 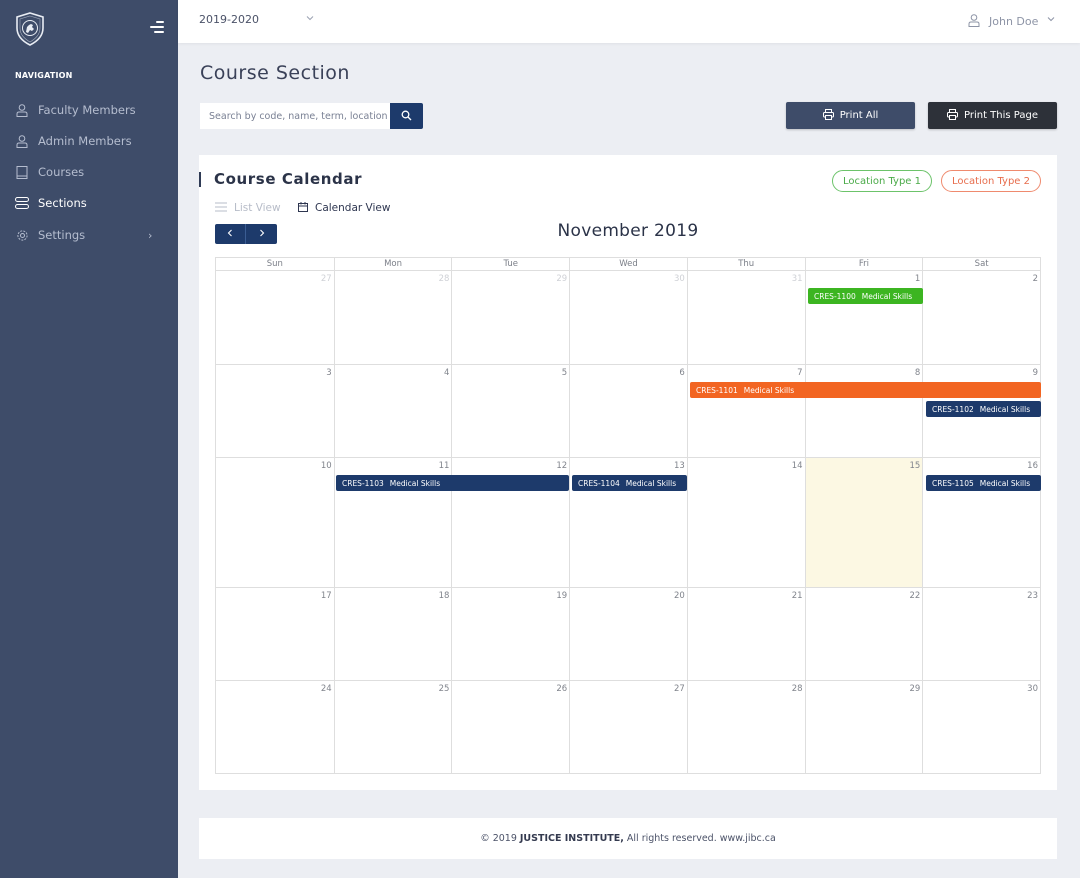 I want to click on sidebar-item-label: Settings, so click(x=62, y=235).